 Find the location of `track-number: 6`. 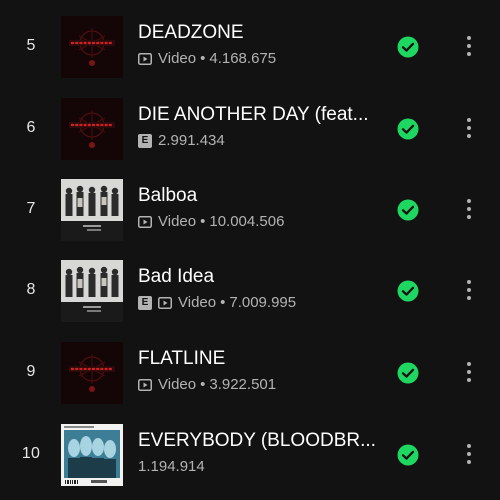

track-number: 6 is located at coordinates (31, 127).